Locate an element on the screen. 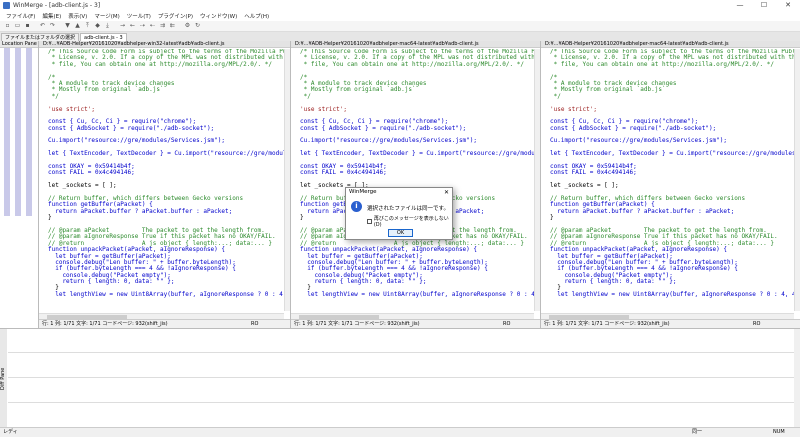  location-bar-middle is located at coordinates (18, 132).